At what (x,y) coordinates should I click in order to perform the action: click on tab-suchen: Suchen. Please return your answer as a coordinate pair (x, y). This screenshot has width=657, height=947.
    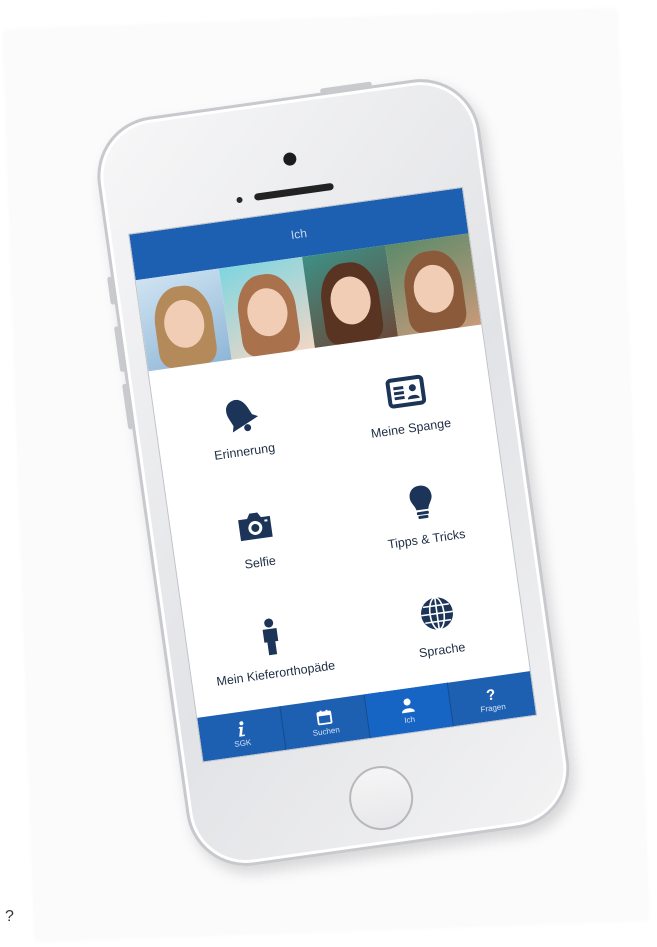
    Looking at the image, I should click on (325, 722).